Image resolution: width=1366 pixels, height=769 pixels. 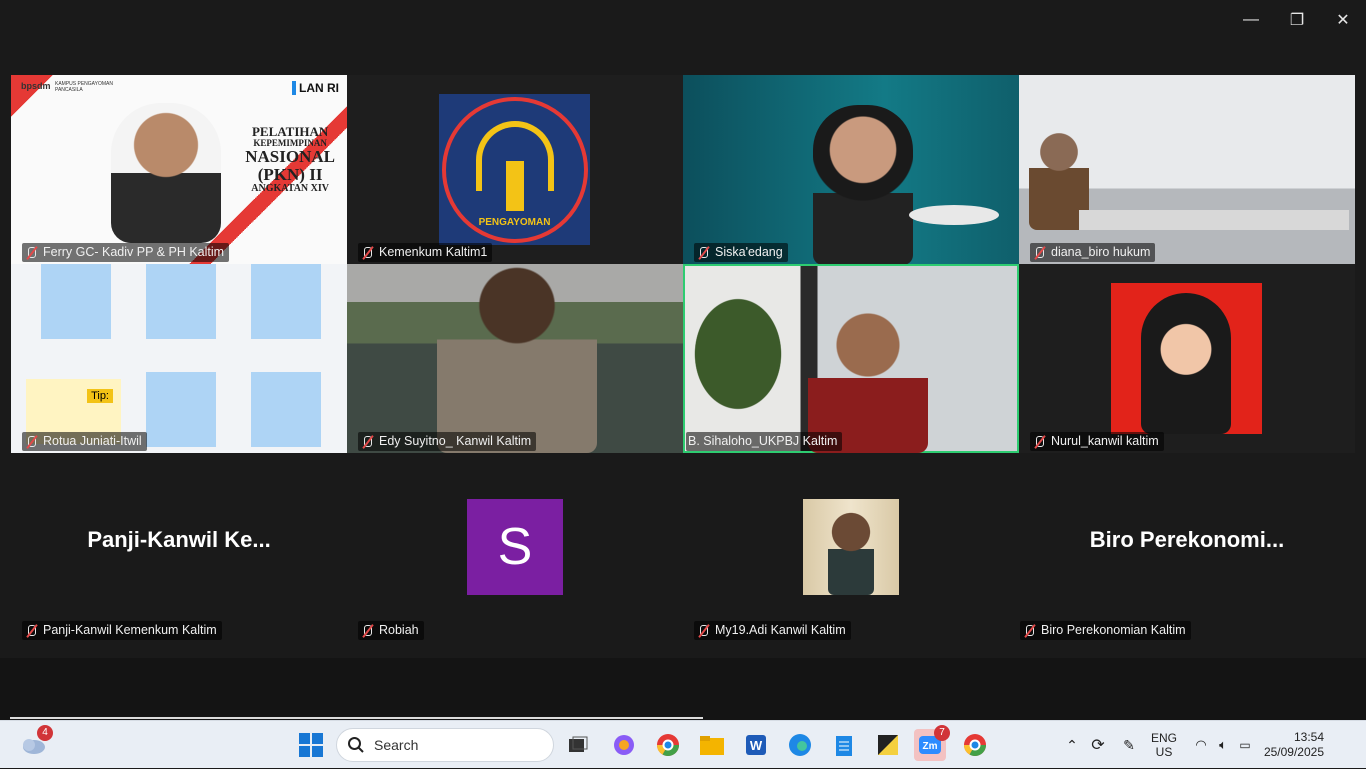 I want to click on notification-badge: 7, so click(x=942, y=733).